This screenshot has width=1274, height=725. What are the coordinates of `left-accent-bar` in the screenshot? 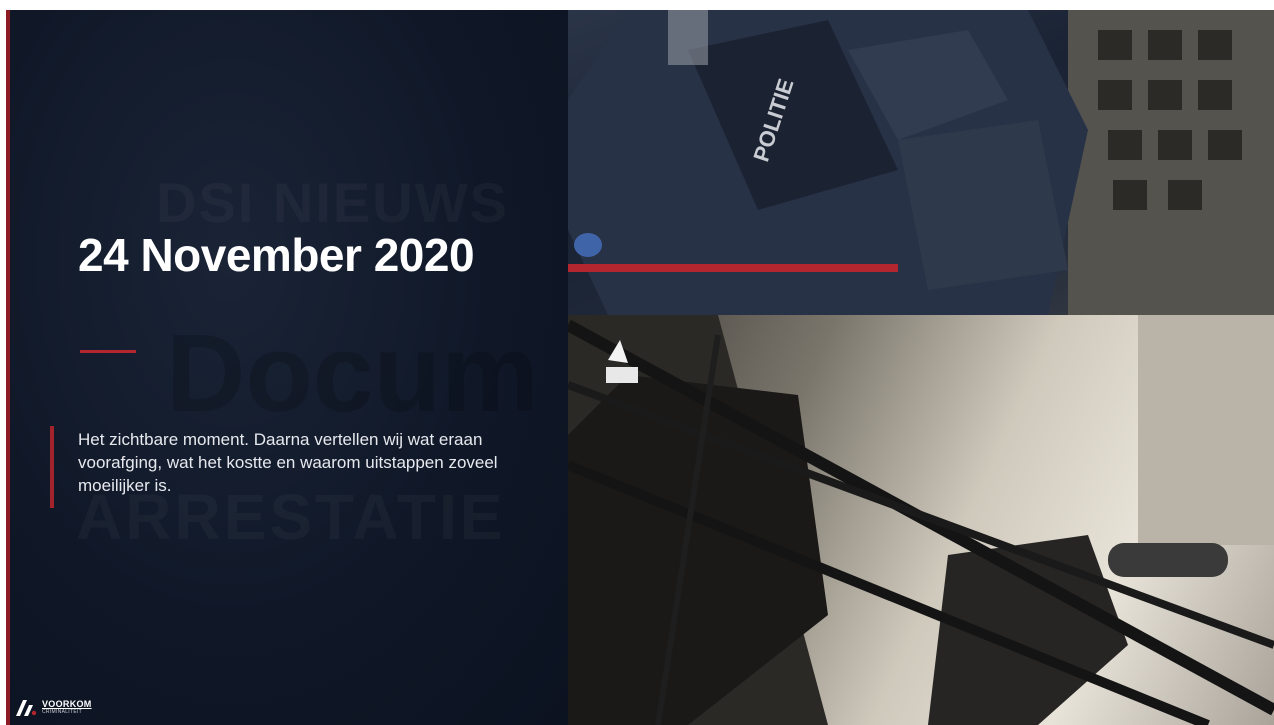 It's located at (8, 367).